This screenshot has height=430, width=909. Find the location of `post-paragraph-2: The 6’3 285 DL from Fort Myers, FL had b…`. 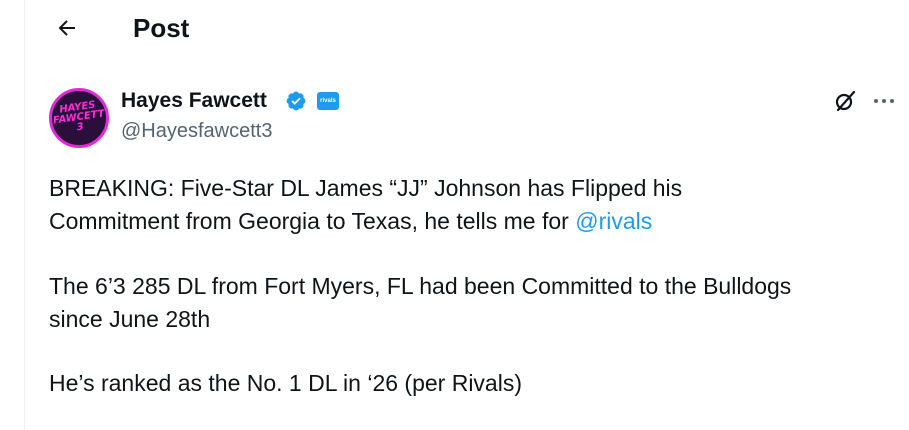

post-paragraph-2: The 6’3 285 DL from Fort Myers, FL had b… is located at coordinates (420, 302).